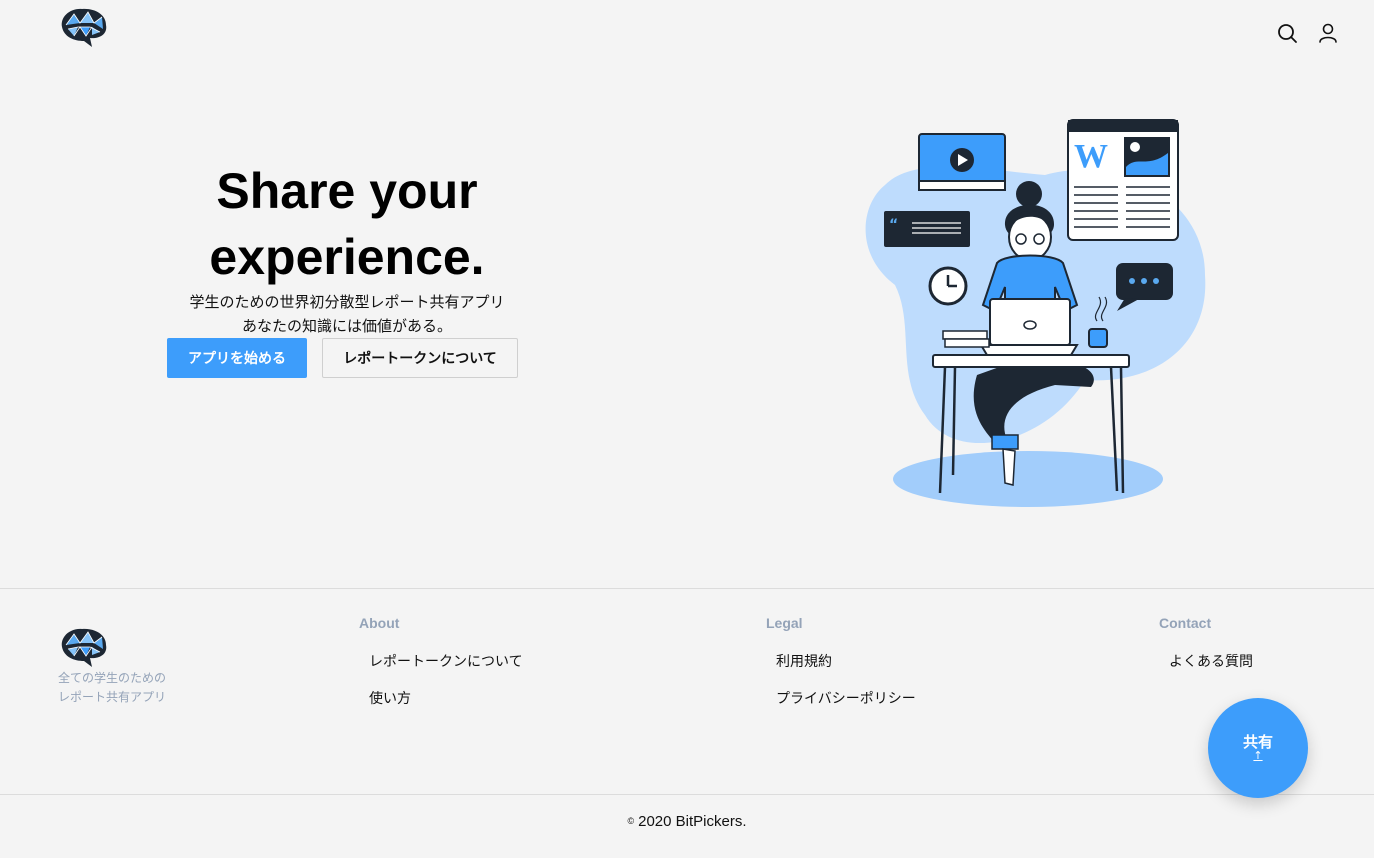 This screenshot has width=1374, height=858. What do you see at coordinates (347, 191) in the screenshot?
I see `hero-title-line-1: Share your` at bounding box center [347, 191].